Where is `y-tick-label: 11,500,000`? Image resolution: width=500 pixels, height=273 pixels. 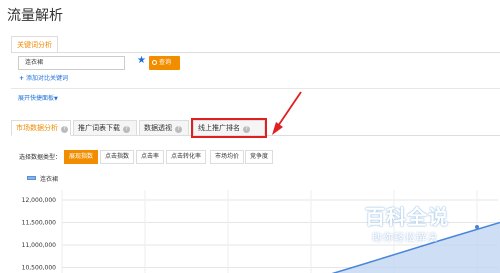 y-tick-label: 11,500,000 is located at coordinates (39, 223).